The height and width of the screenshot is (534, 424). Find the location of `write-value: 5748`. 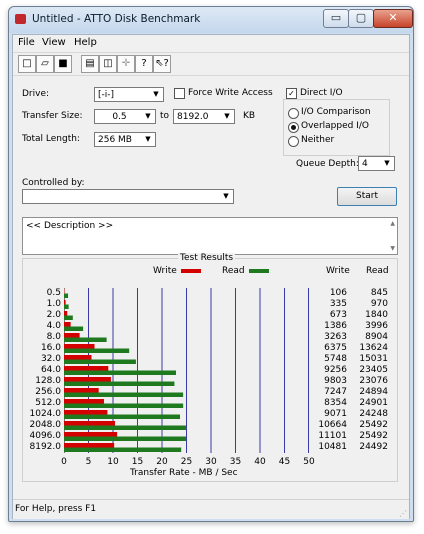

write-value: 5748 is located at coordinates (335, 358).